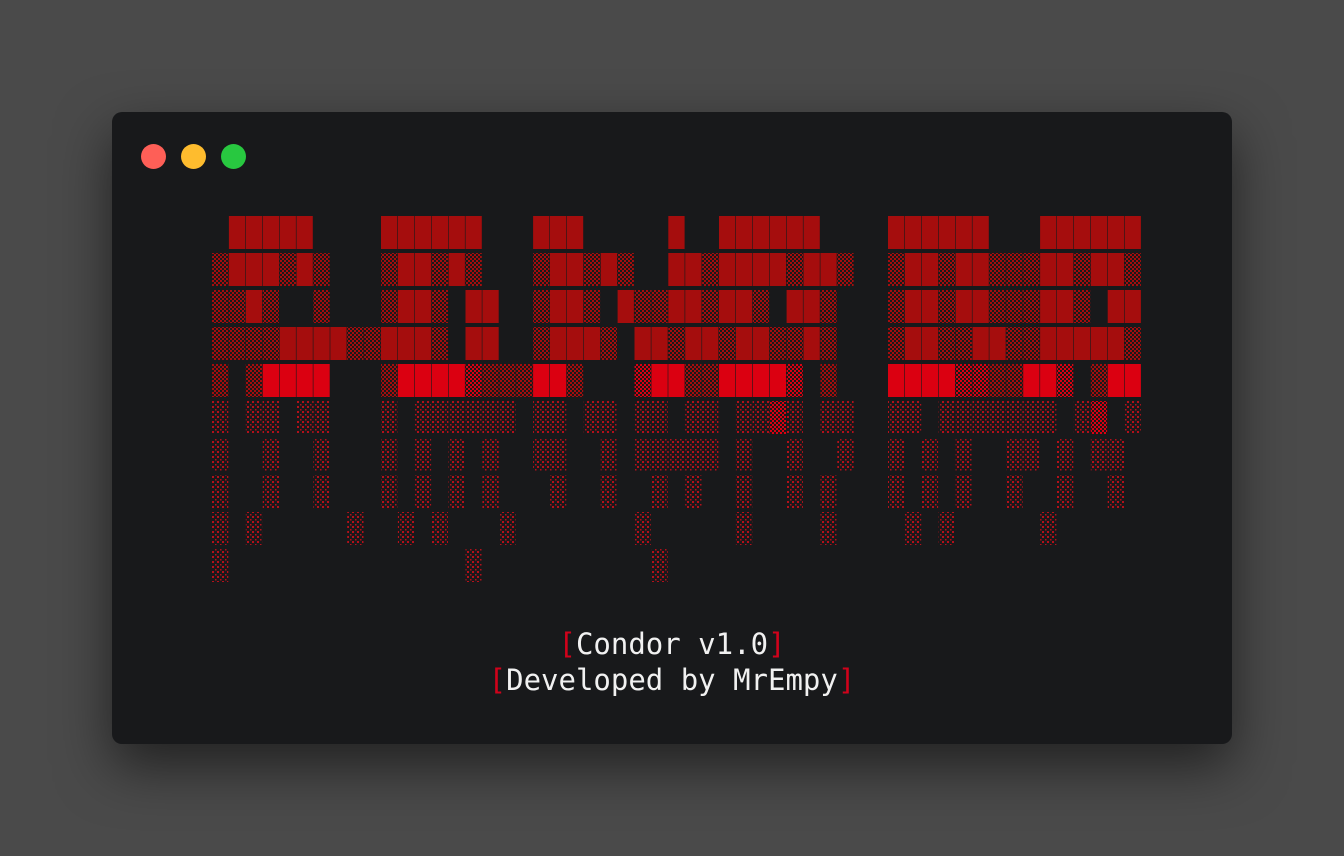 The image size is (1344, 856). What do you see at coordinates (233, 156) in the screenshot?
I see `maximize-button` at bounding box center [233, 156].